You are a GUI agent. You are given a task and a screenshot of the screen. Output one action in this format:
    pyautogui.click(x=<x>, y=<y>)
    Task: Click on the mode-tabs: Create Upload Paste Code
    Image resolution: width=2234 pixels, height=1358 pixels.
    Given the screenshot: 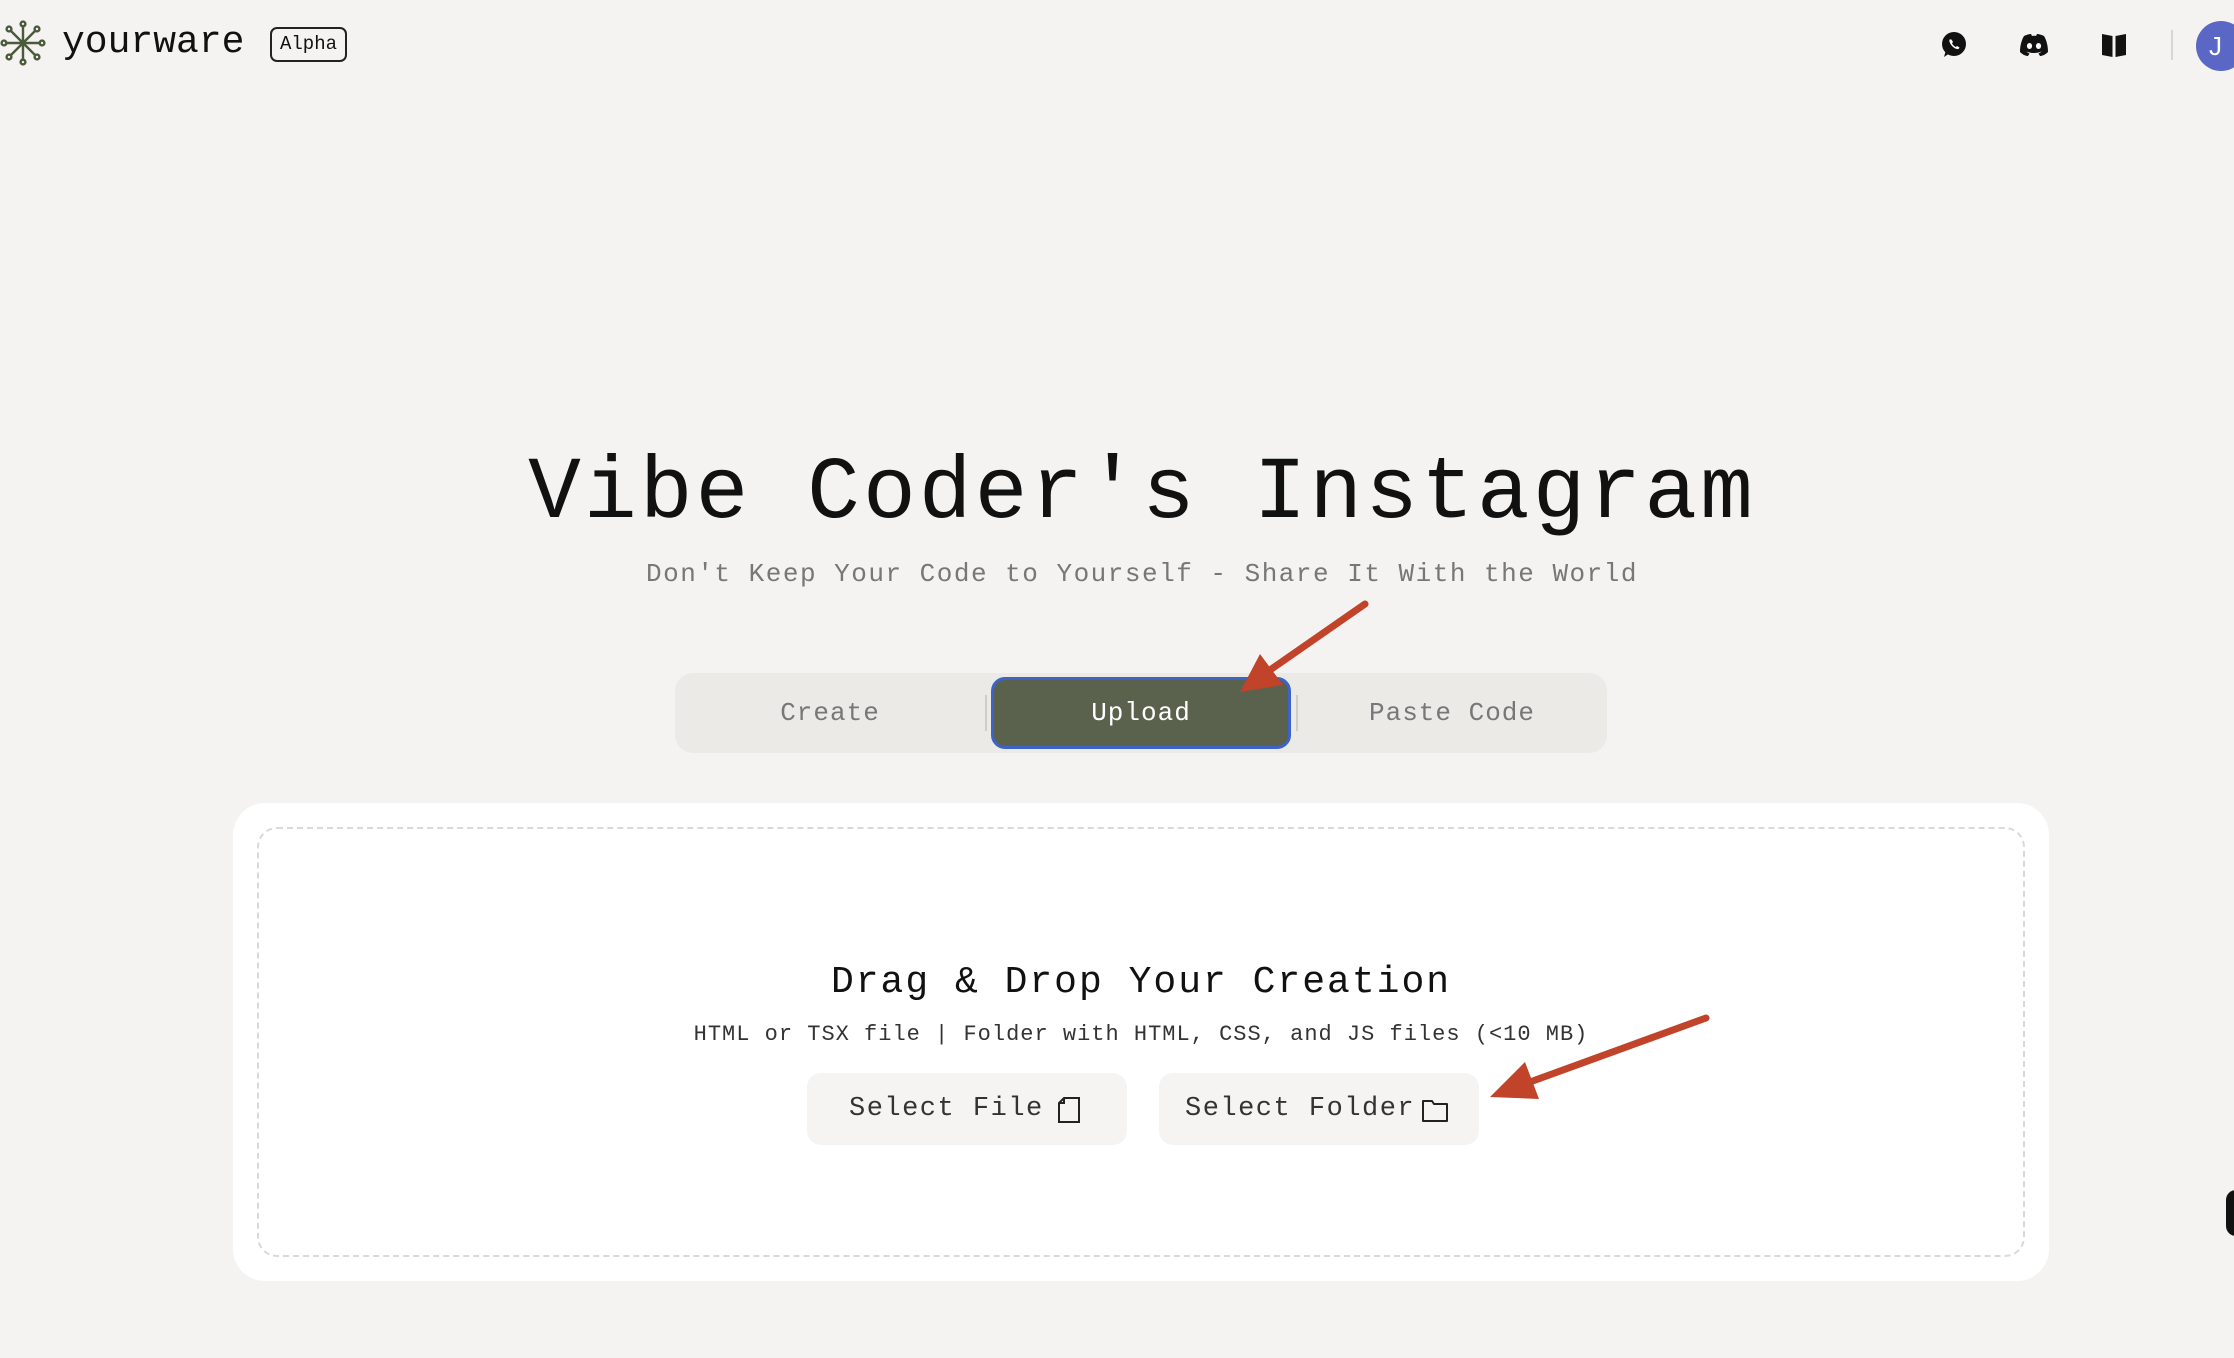 What is the action you would take?
    pyautogui.click(x=1141, y=713)
    